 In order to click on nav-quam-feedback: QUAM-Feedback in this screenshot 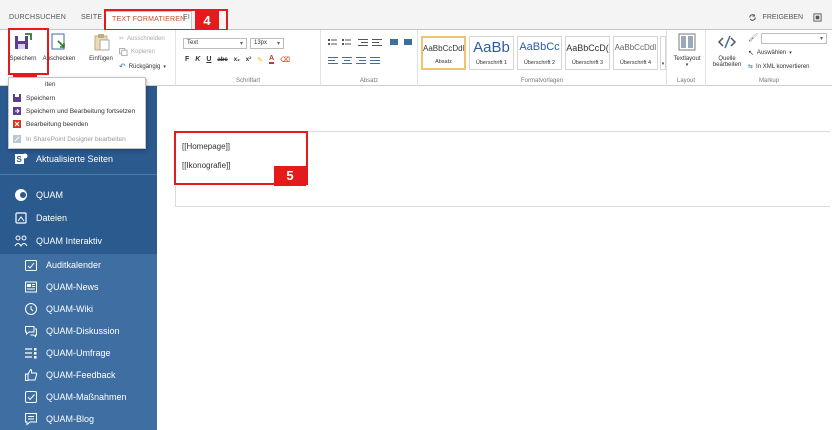, I will do `click(78, 375)`.